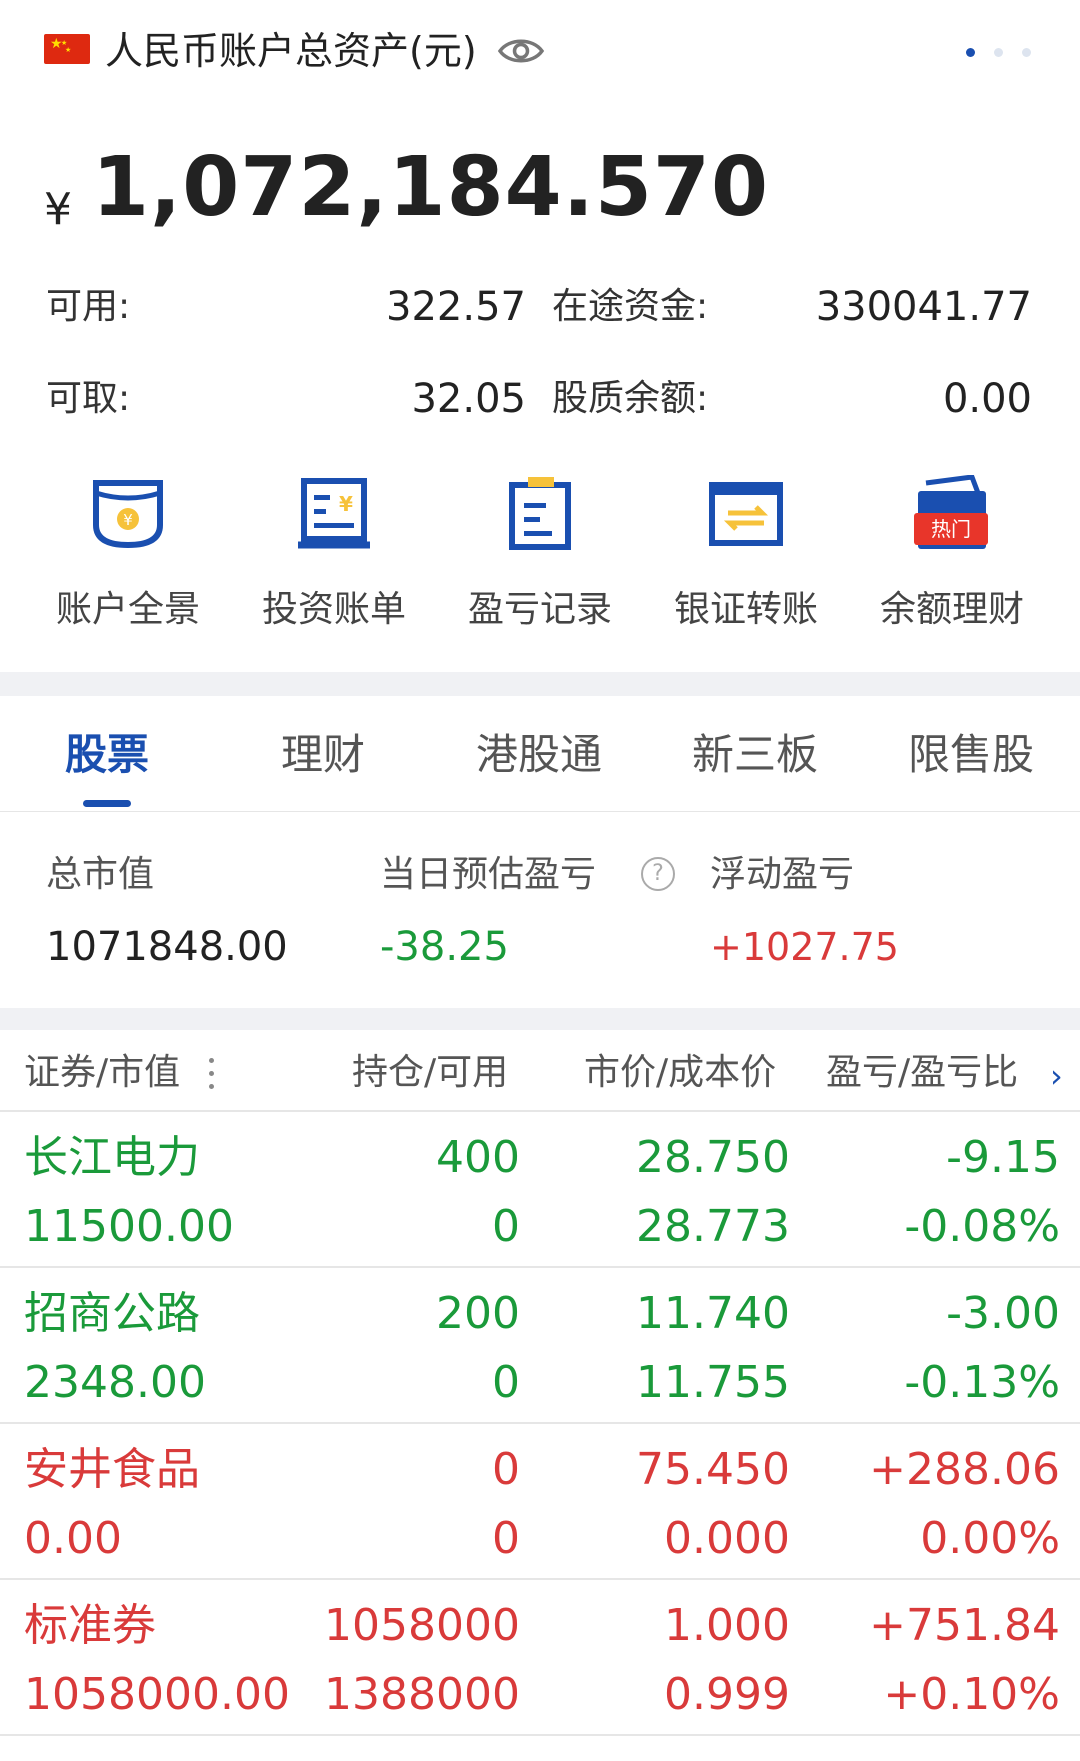  What do you see at coordinates (658, 874) in the screenshot?
I see `help-icon: ?` at bounding box center [658, 874].